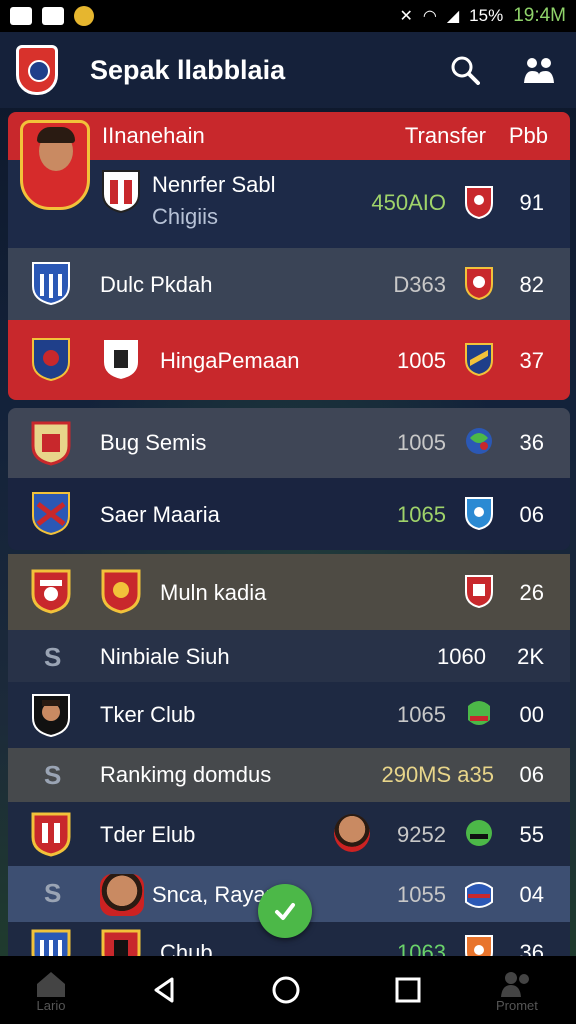 This screenshot has height=1024, width=576. Describe the element at coordinates (531, 714) in the screenshot. I see `points-value: 00` at that location.